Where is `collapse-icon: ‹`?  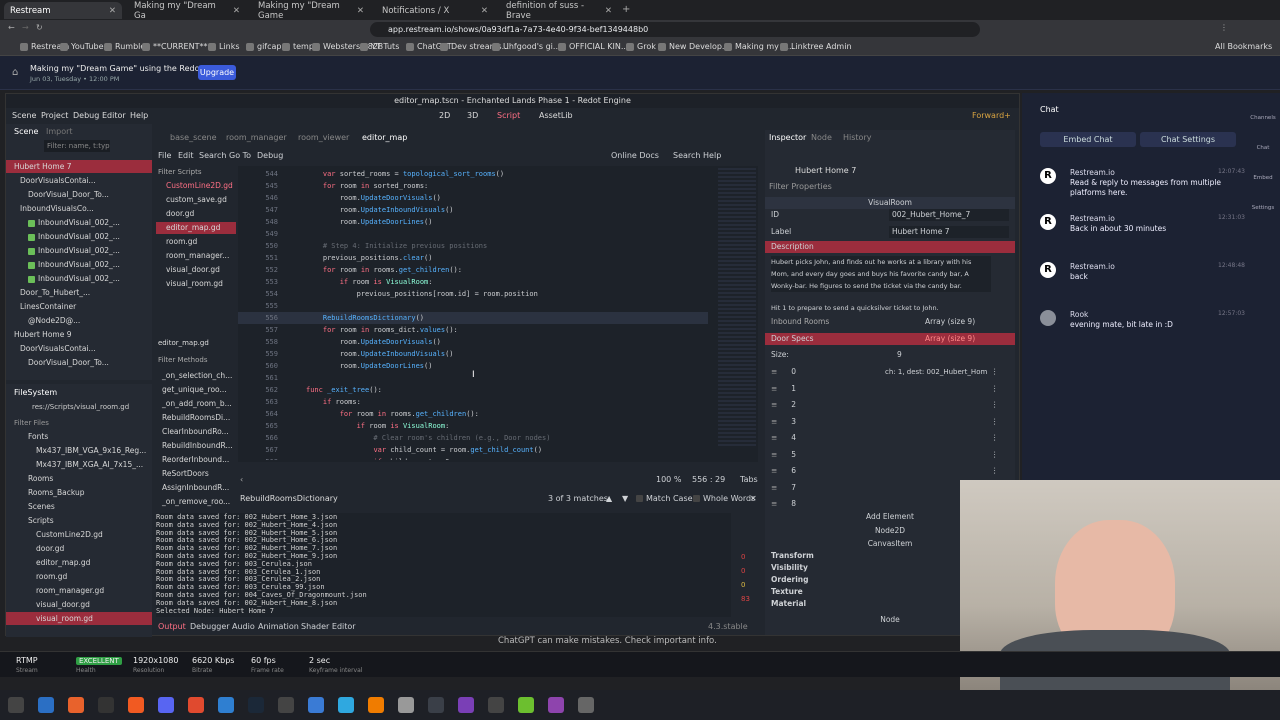
collapse-icon: ‹ is located at coordinates (241, 479).